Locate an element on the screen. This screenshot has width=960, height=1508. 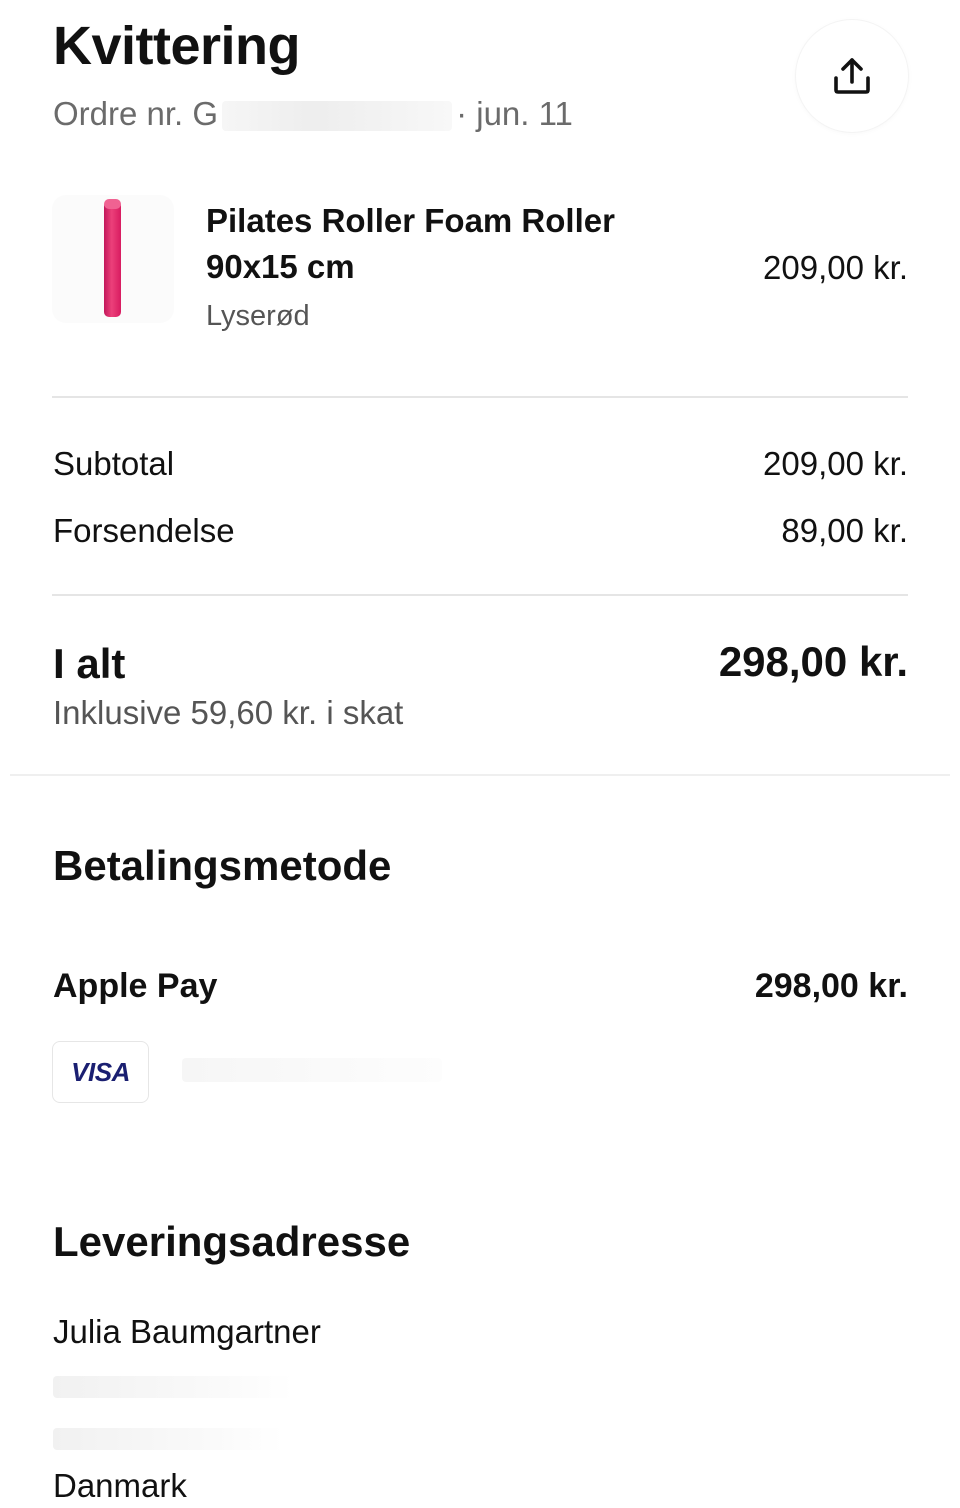
delivery-heading: Leveringsadresse is located at coordinates (232, 1241).